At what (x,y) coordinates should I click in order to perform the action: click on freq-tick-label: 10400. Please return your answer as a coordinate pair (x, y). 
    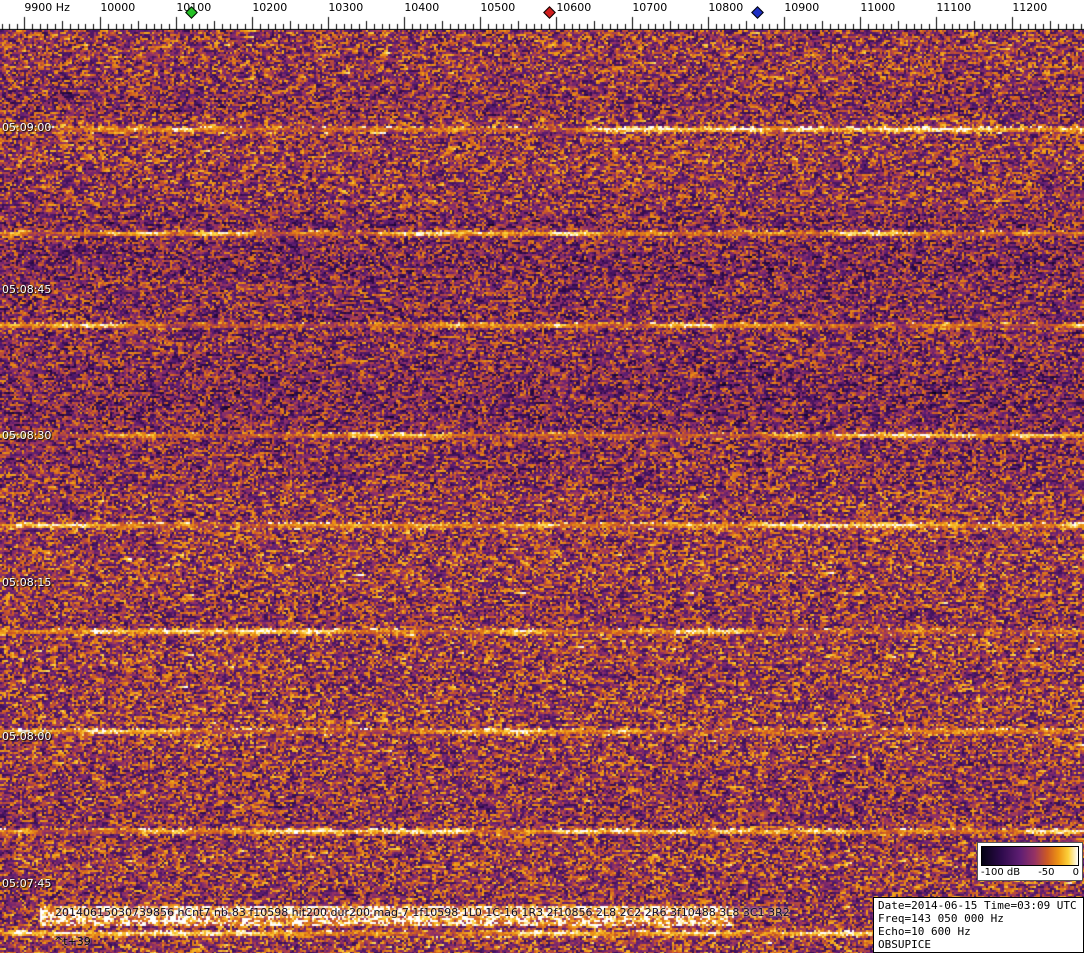
    Looking at the image, I should click on (422, 7).